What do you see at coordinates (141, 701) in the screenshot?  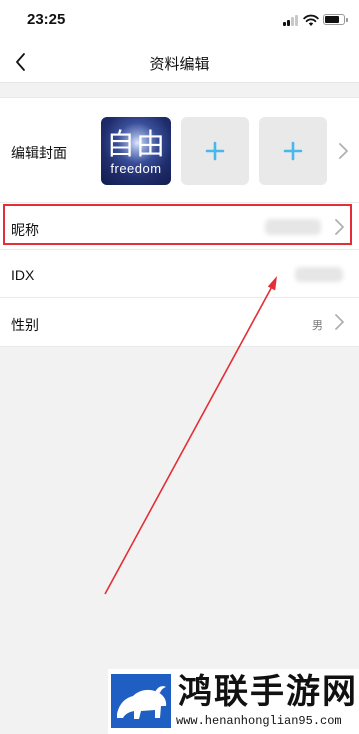 I see `bison-logo-icon` at bounding box center [141, 701].